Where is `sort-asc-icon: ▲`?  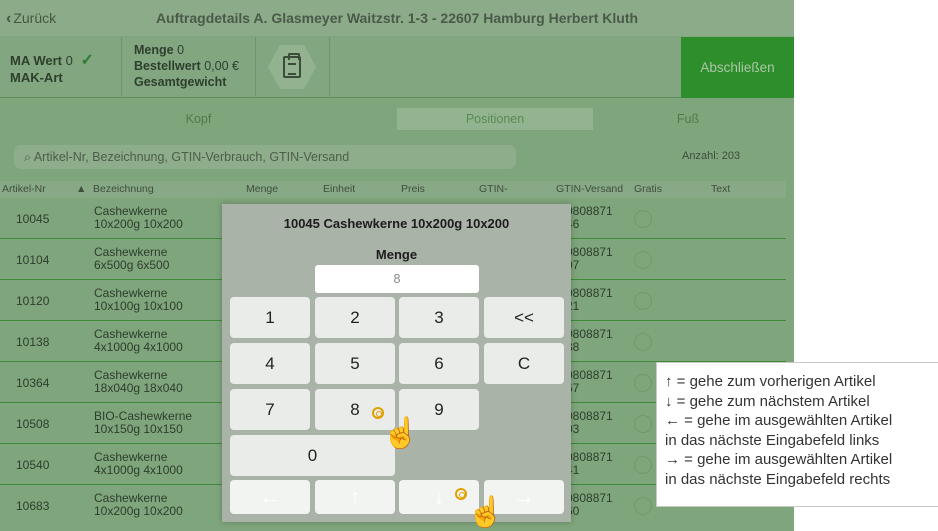 sort-asc-icon: ▲ is located at coordinates (81, 189).